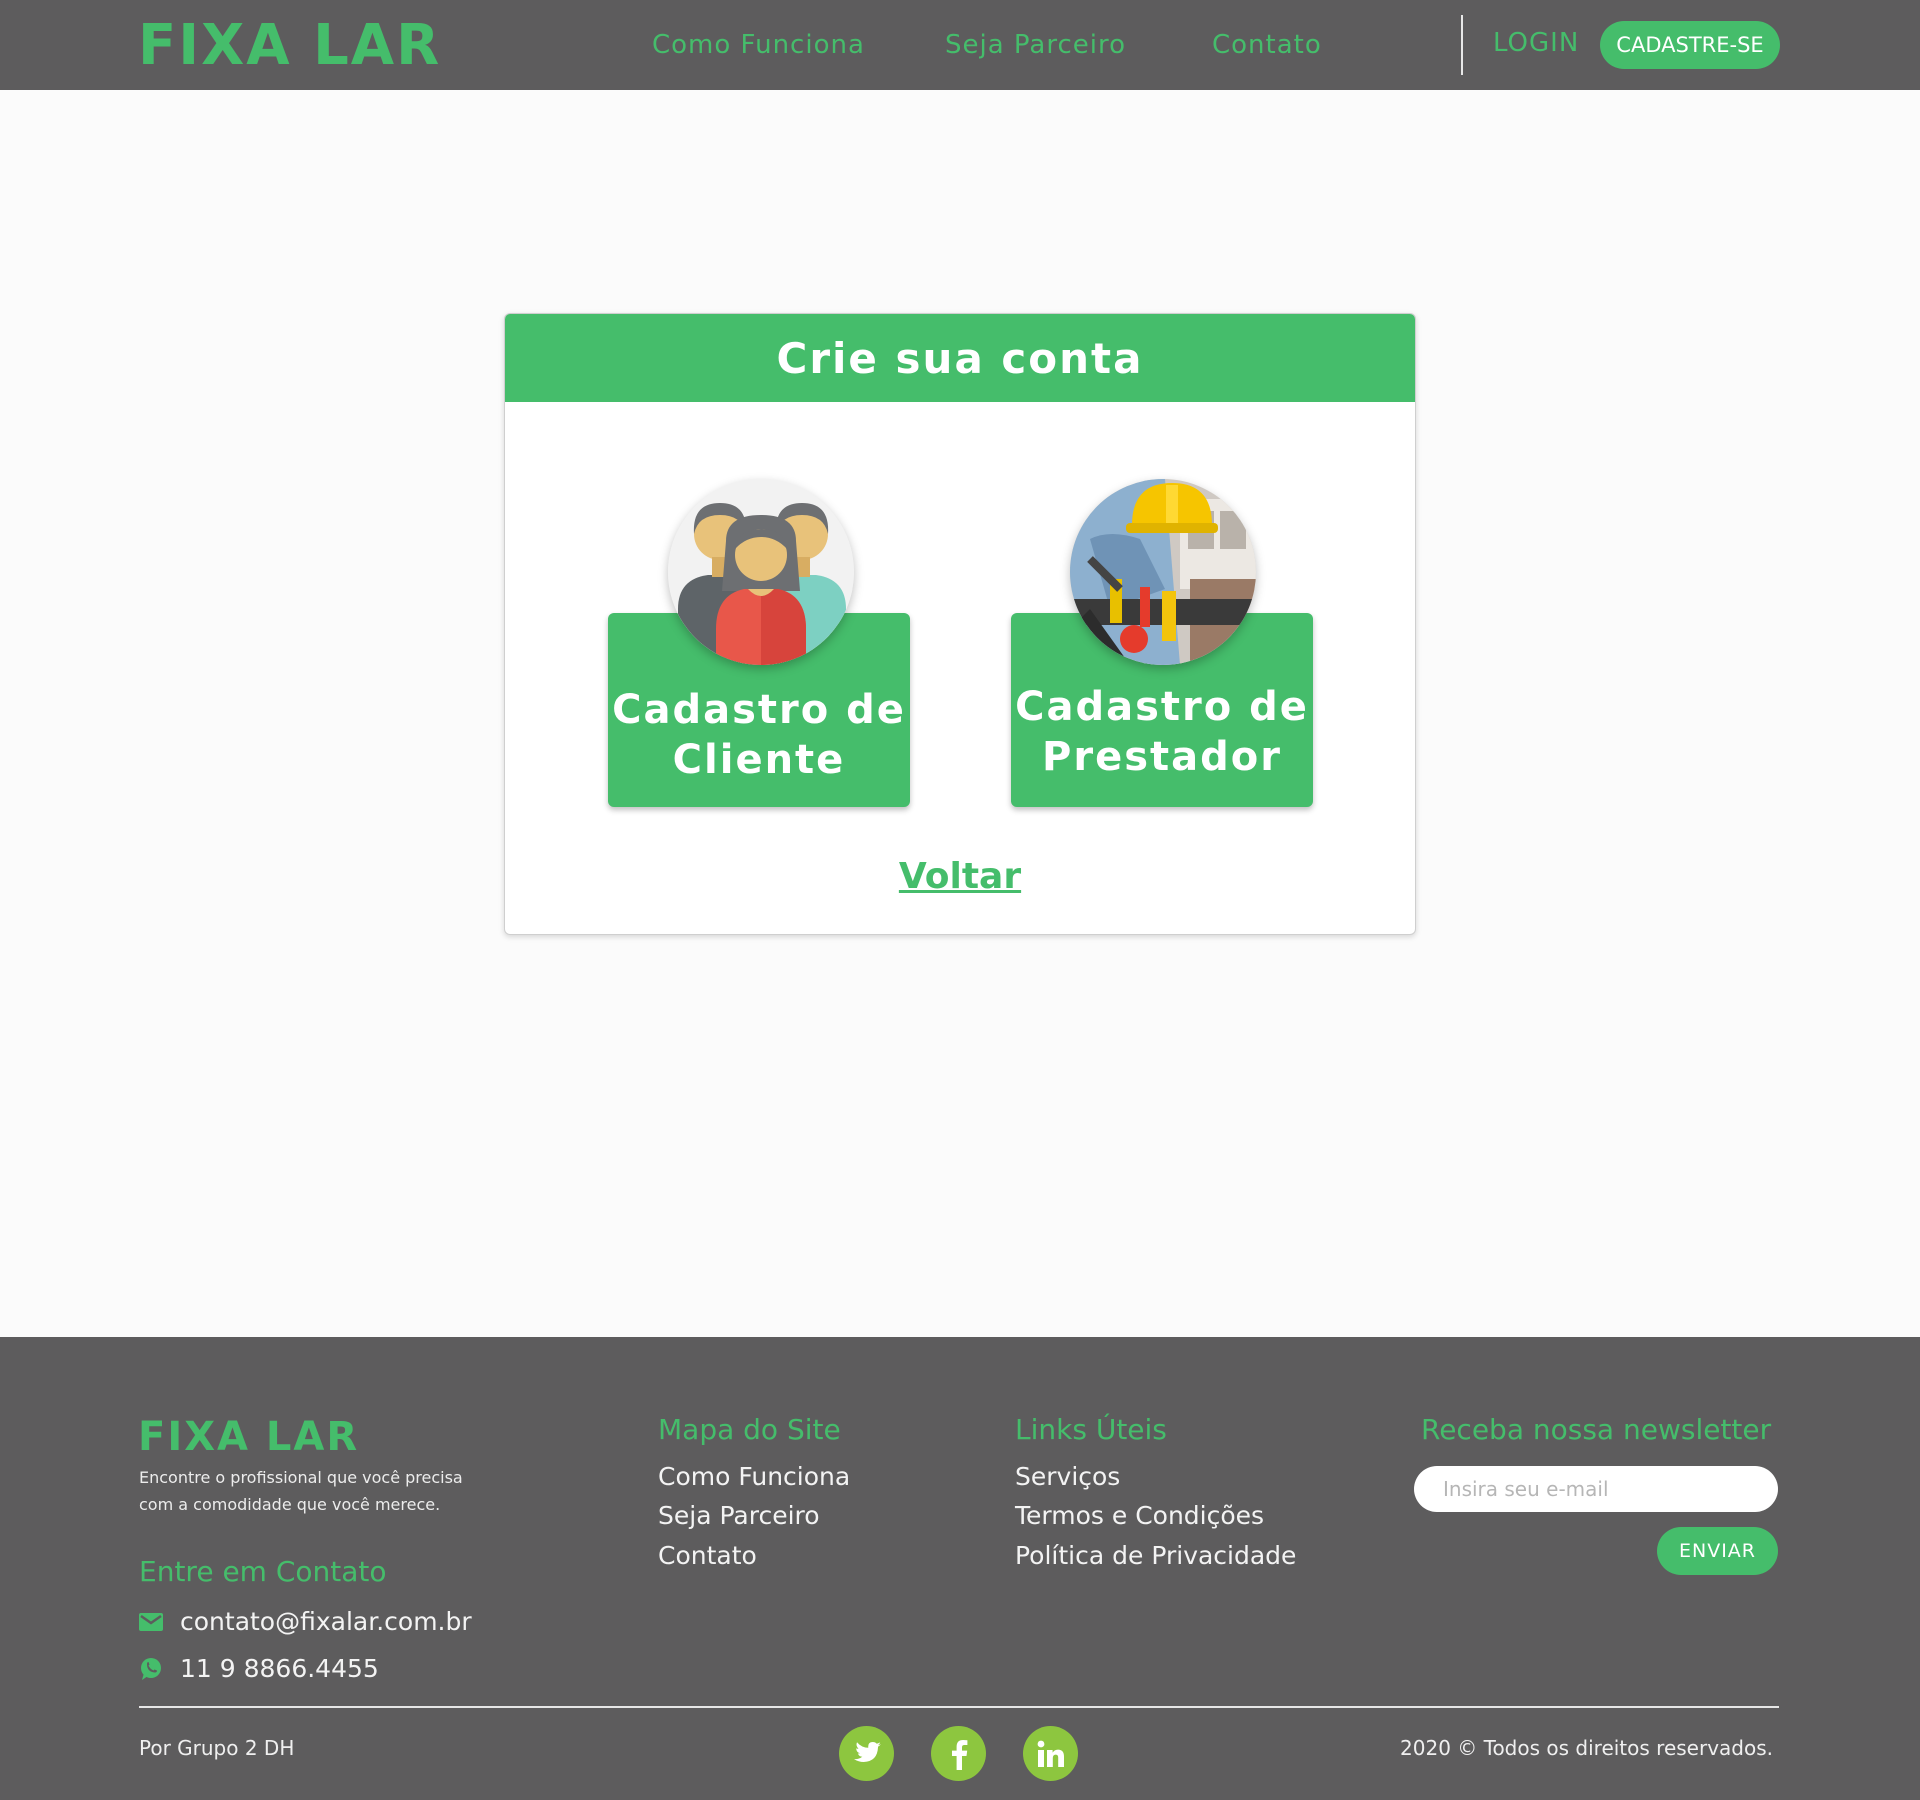 The image size is (1920, 1800). Describe the element at coordinates (1050, 1753) in the screenshot. I see `linkedin-icon` at that location.